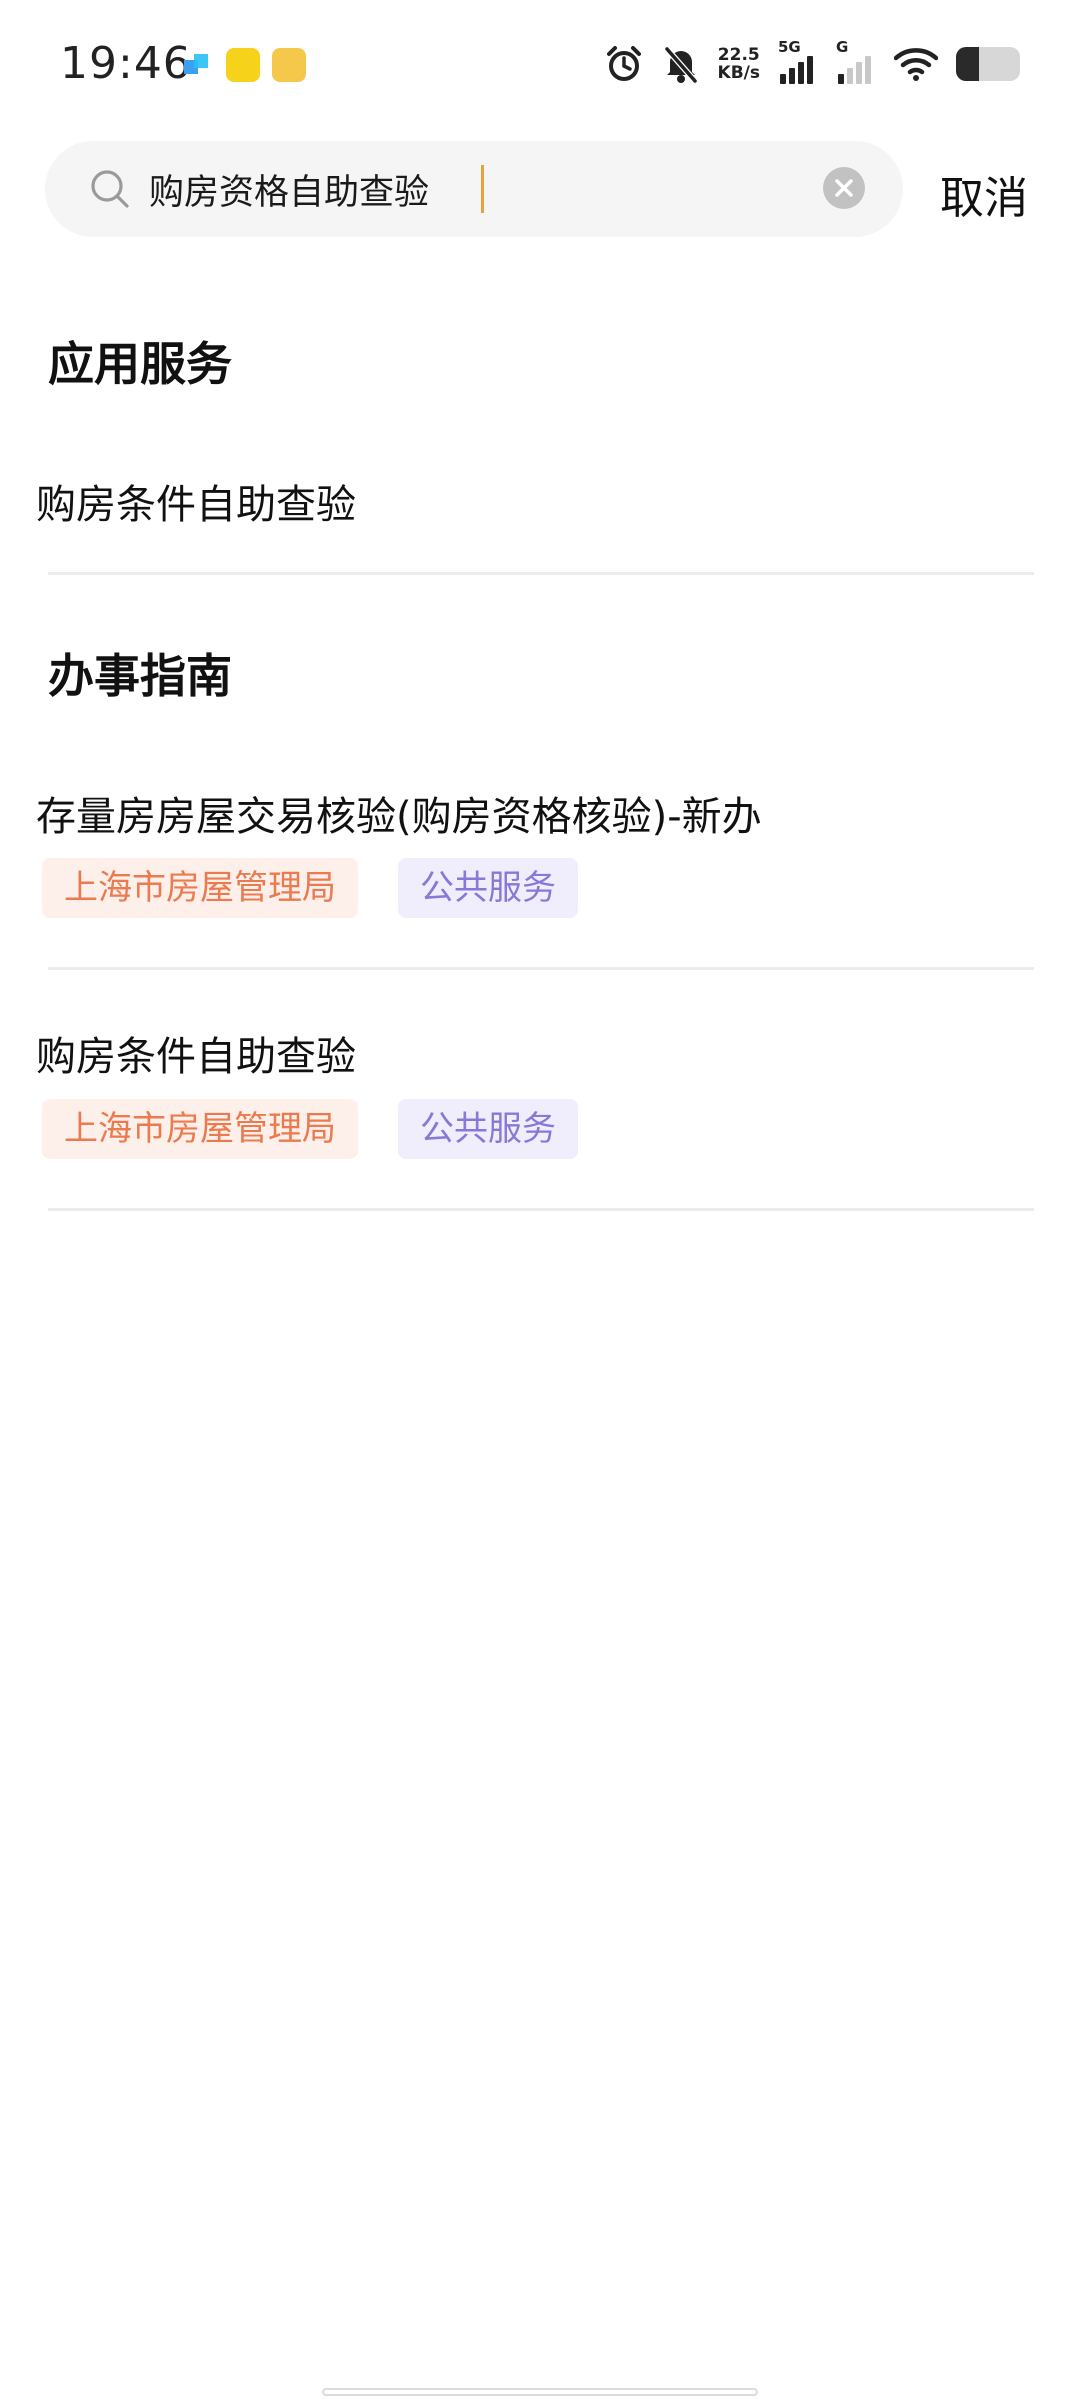 This screenshot has width=1080, height=2400. What do you see at coordinates (196, 501) in the screenshot?
I see `app-service-item: 购房条件自助查验` at bounding box center [196, 501].